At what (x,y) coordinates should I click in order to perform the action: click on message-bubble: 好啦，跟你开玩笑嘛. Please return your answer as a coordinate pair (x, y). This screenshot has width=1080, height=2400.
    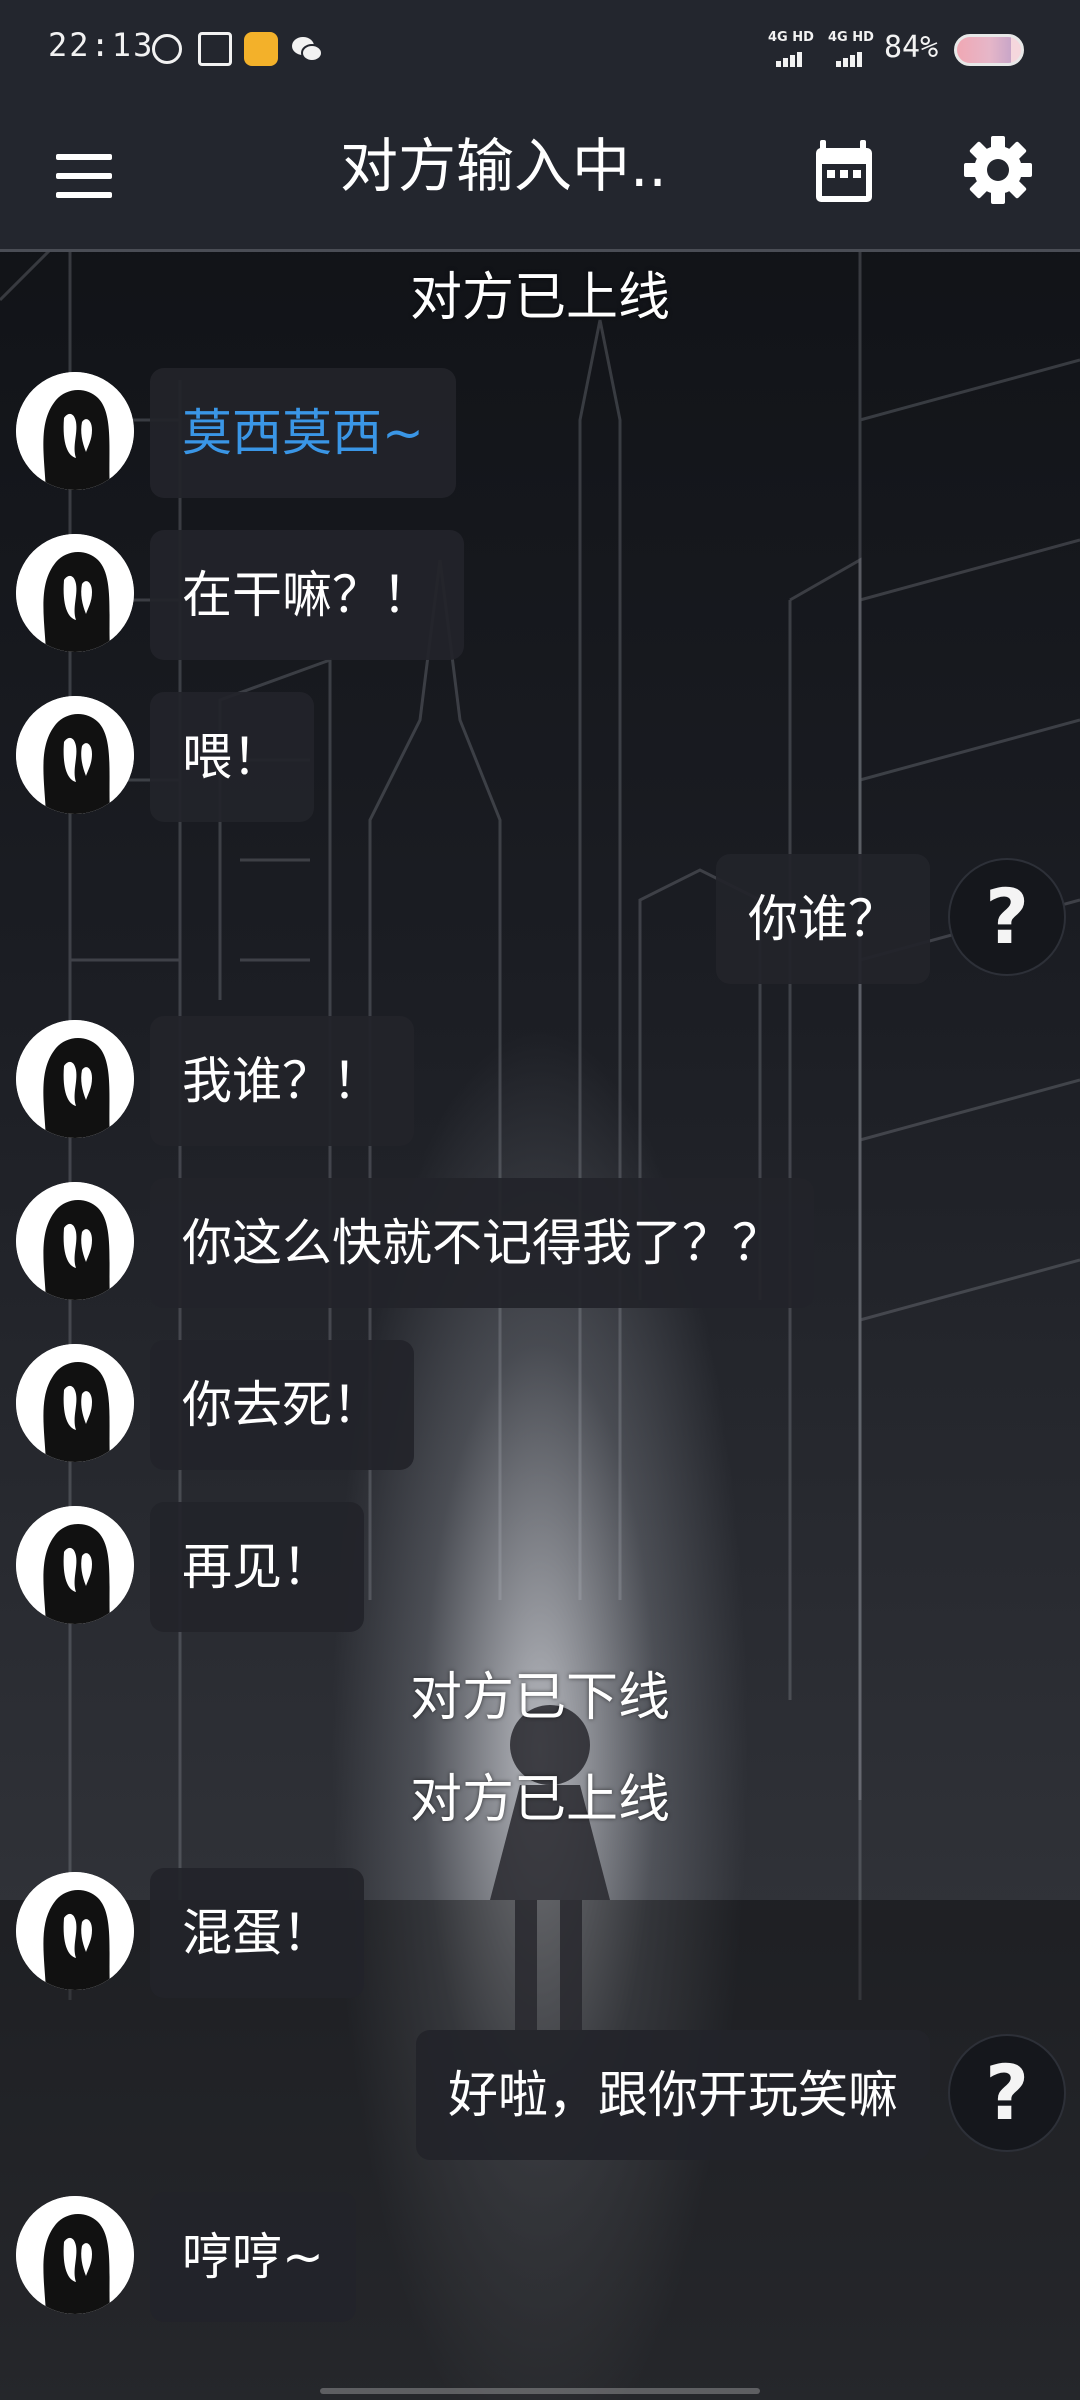
    Looking at the image, I should click on (673, 2095).